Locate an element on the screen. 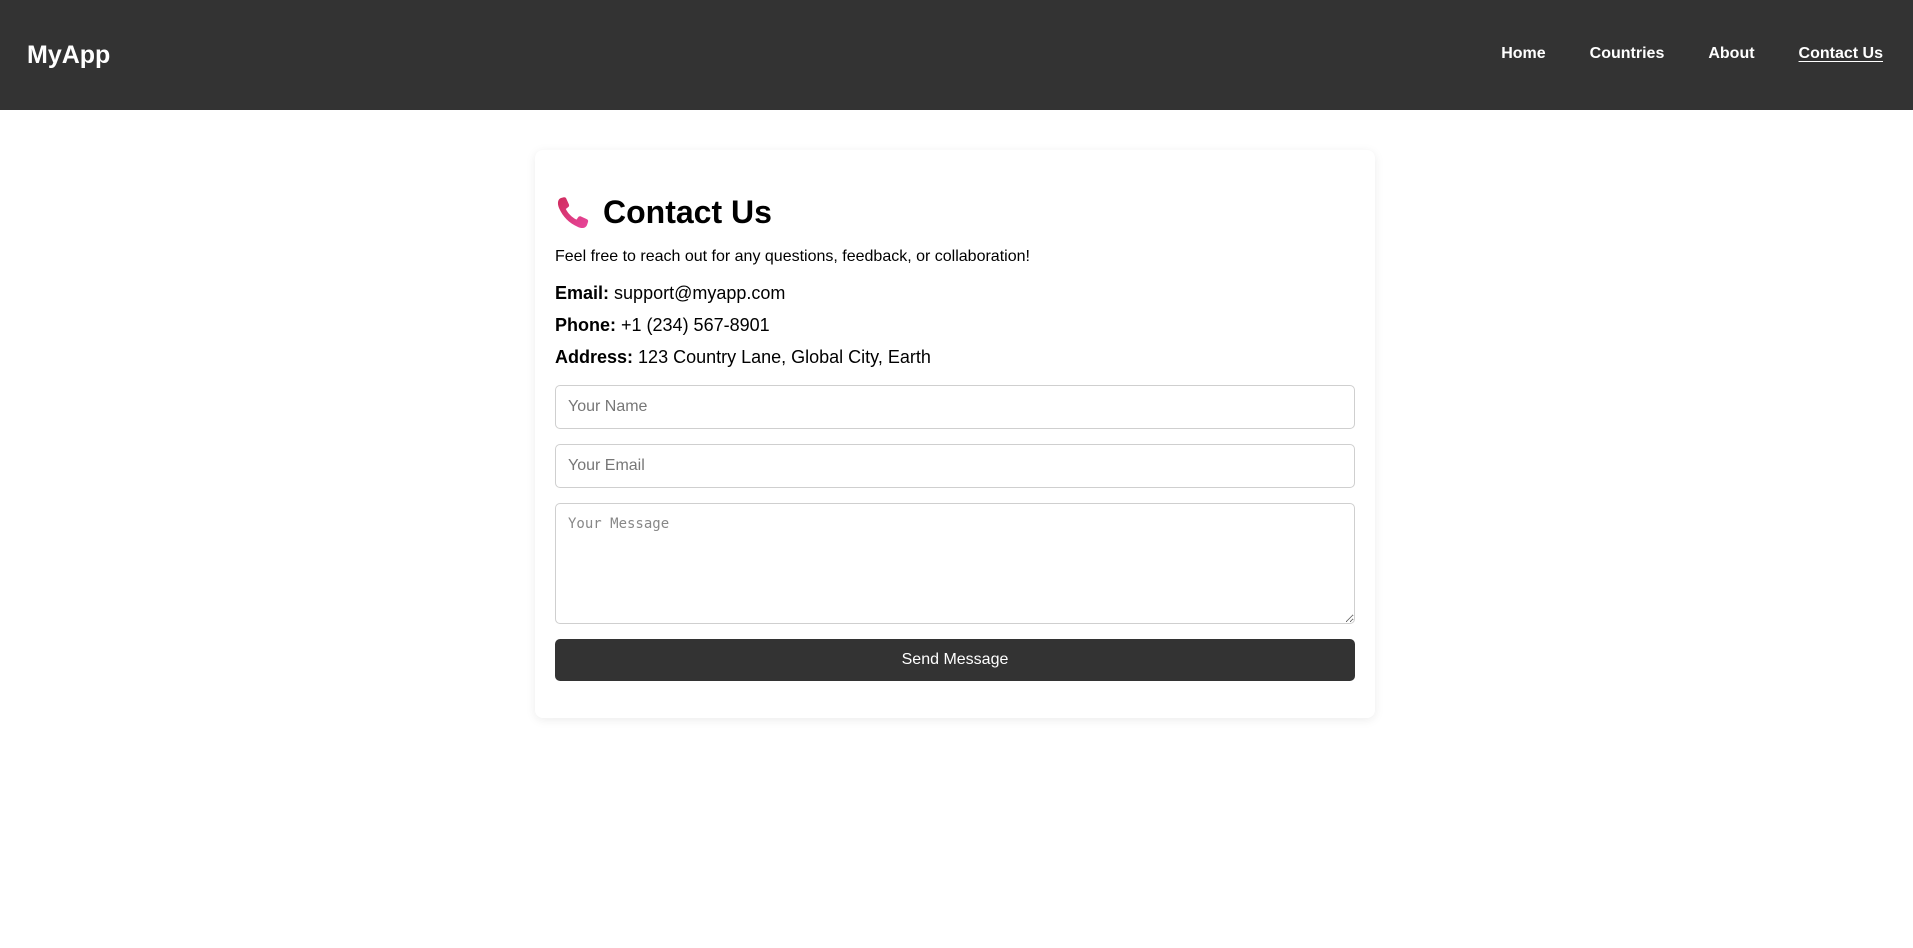 The height and width of the screenshot is (948, 1913). message-textarea is located at coordinates (955, 563).